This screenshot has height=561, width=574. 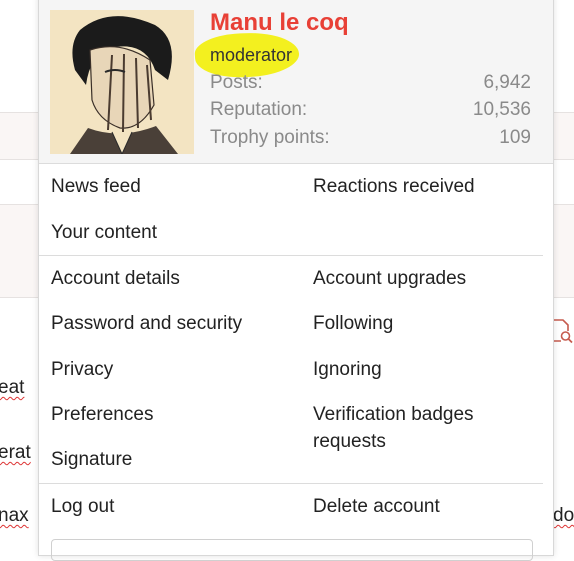 What do you see at coordinates (96, 186) in the screenshot?
I see `menu-item-news-feed: News feed` at bounding box center [96, 186].